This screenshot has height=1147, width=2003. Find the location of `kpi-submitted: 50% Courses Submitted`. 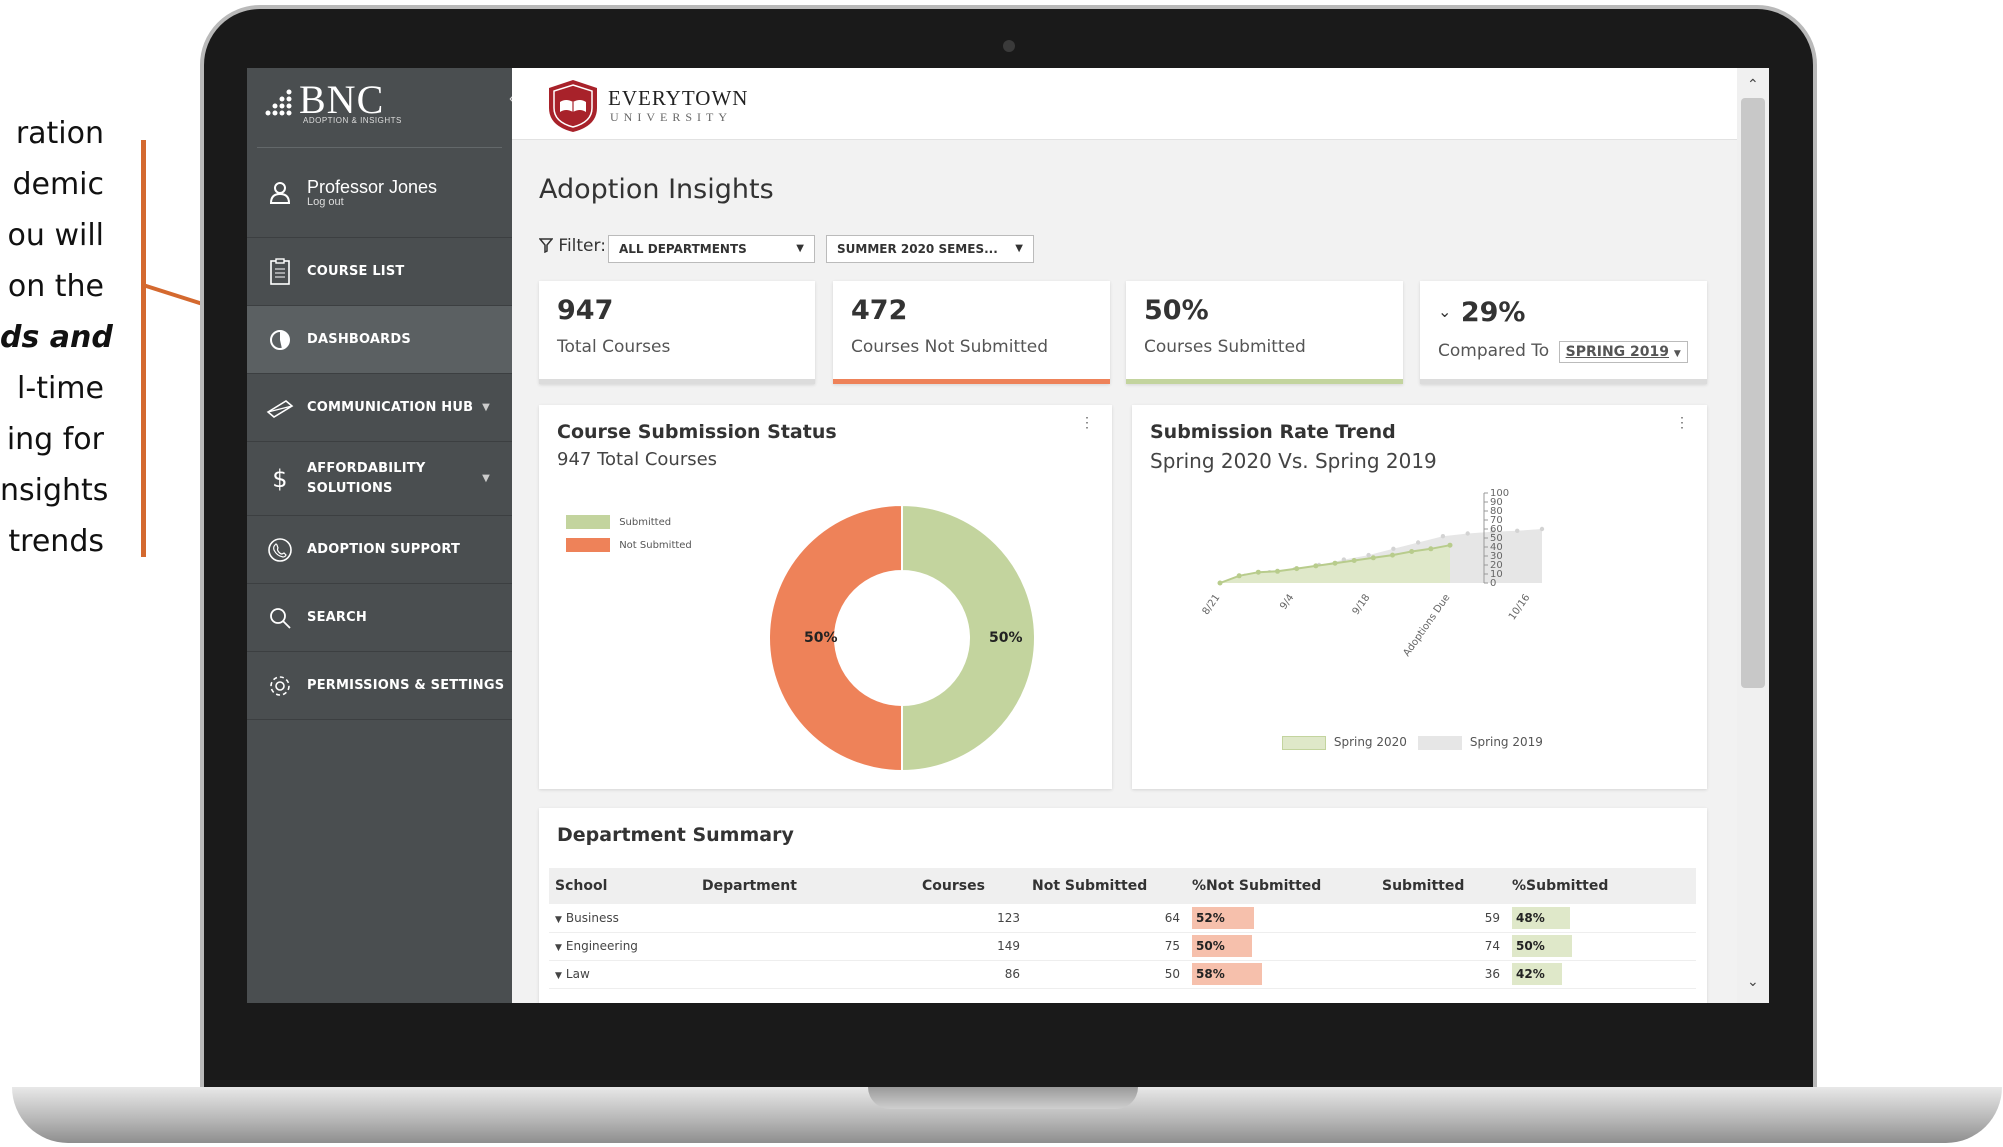

kpi-submitted: 50% Courses Submitted is located at coordinates (1264, 332).